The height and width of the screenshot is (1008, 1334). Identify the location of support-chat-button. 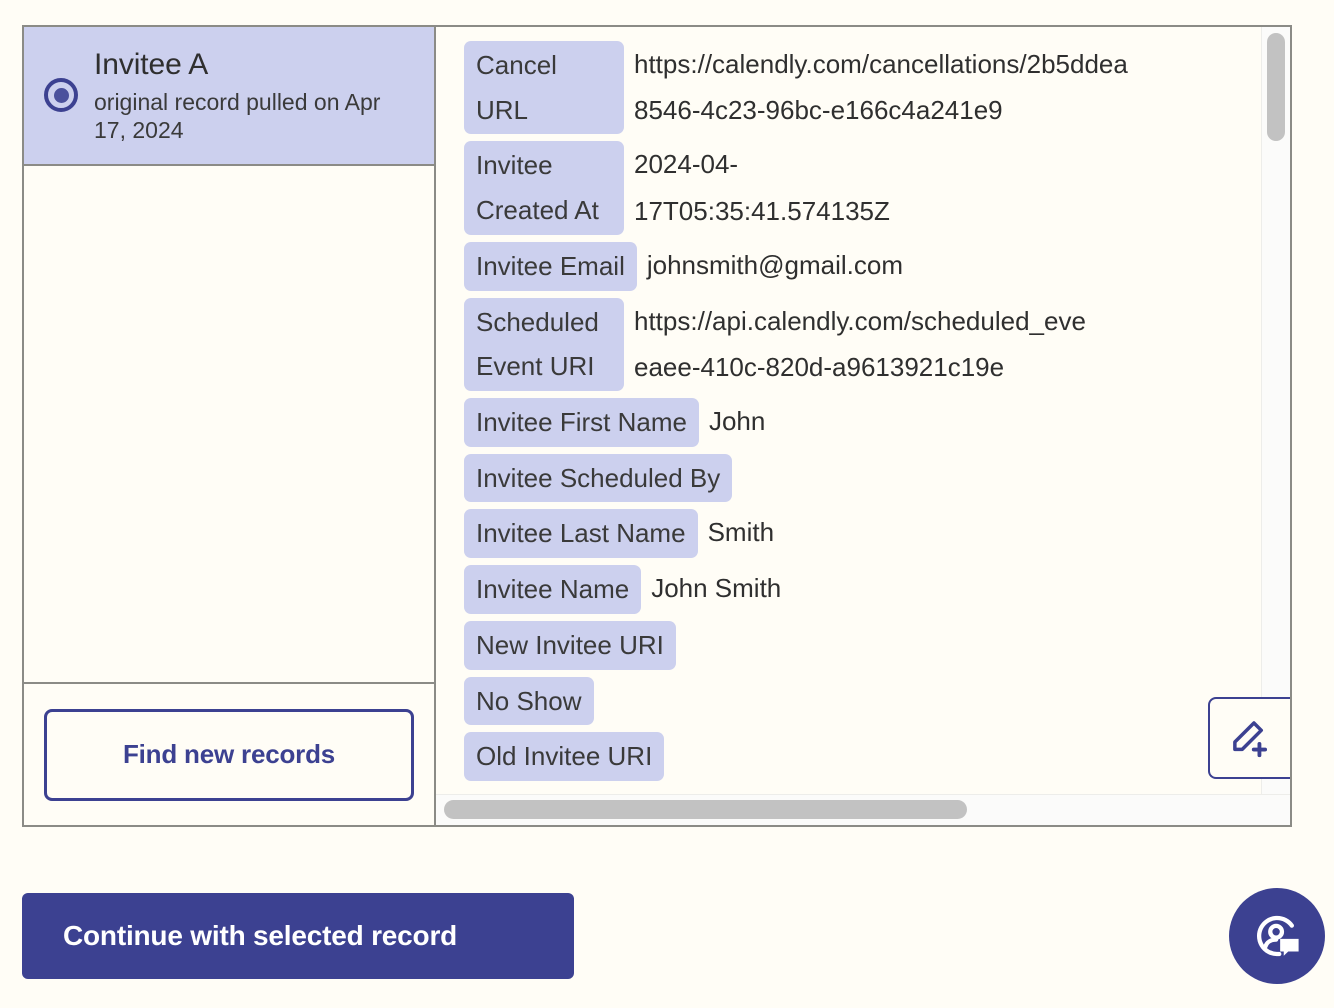
(1277, 936).